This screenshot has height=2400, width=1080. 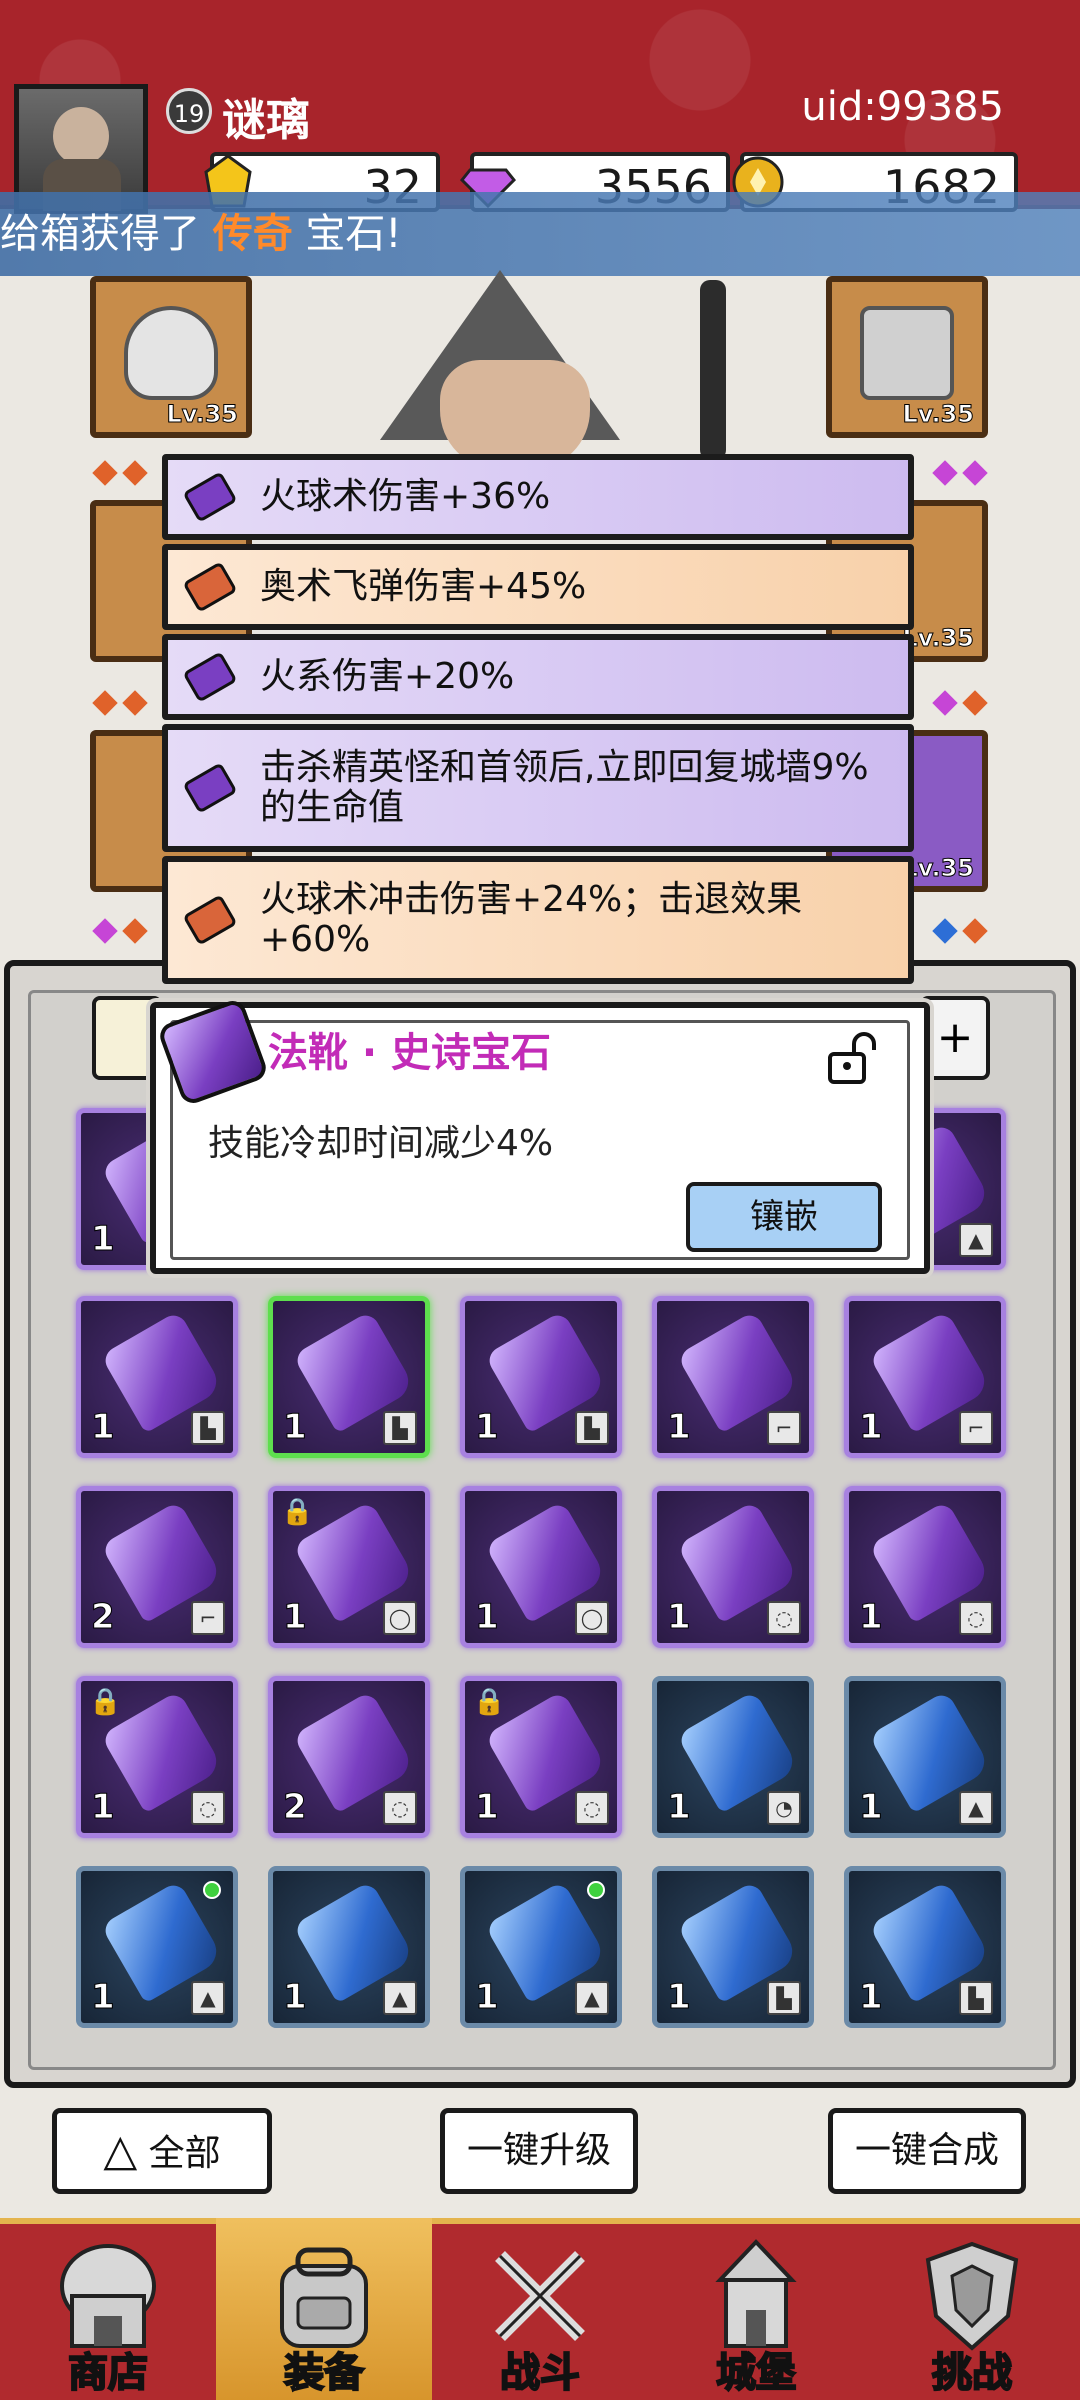 What do you see at coordinates (324, 2297) in the screenshot?
I see `backpack-icon` at bounding box center [324, 2297].